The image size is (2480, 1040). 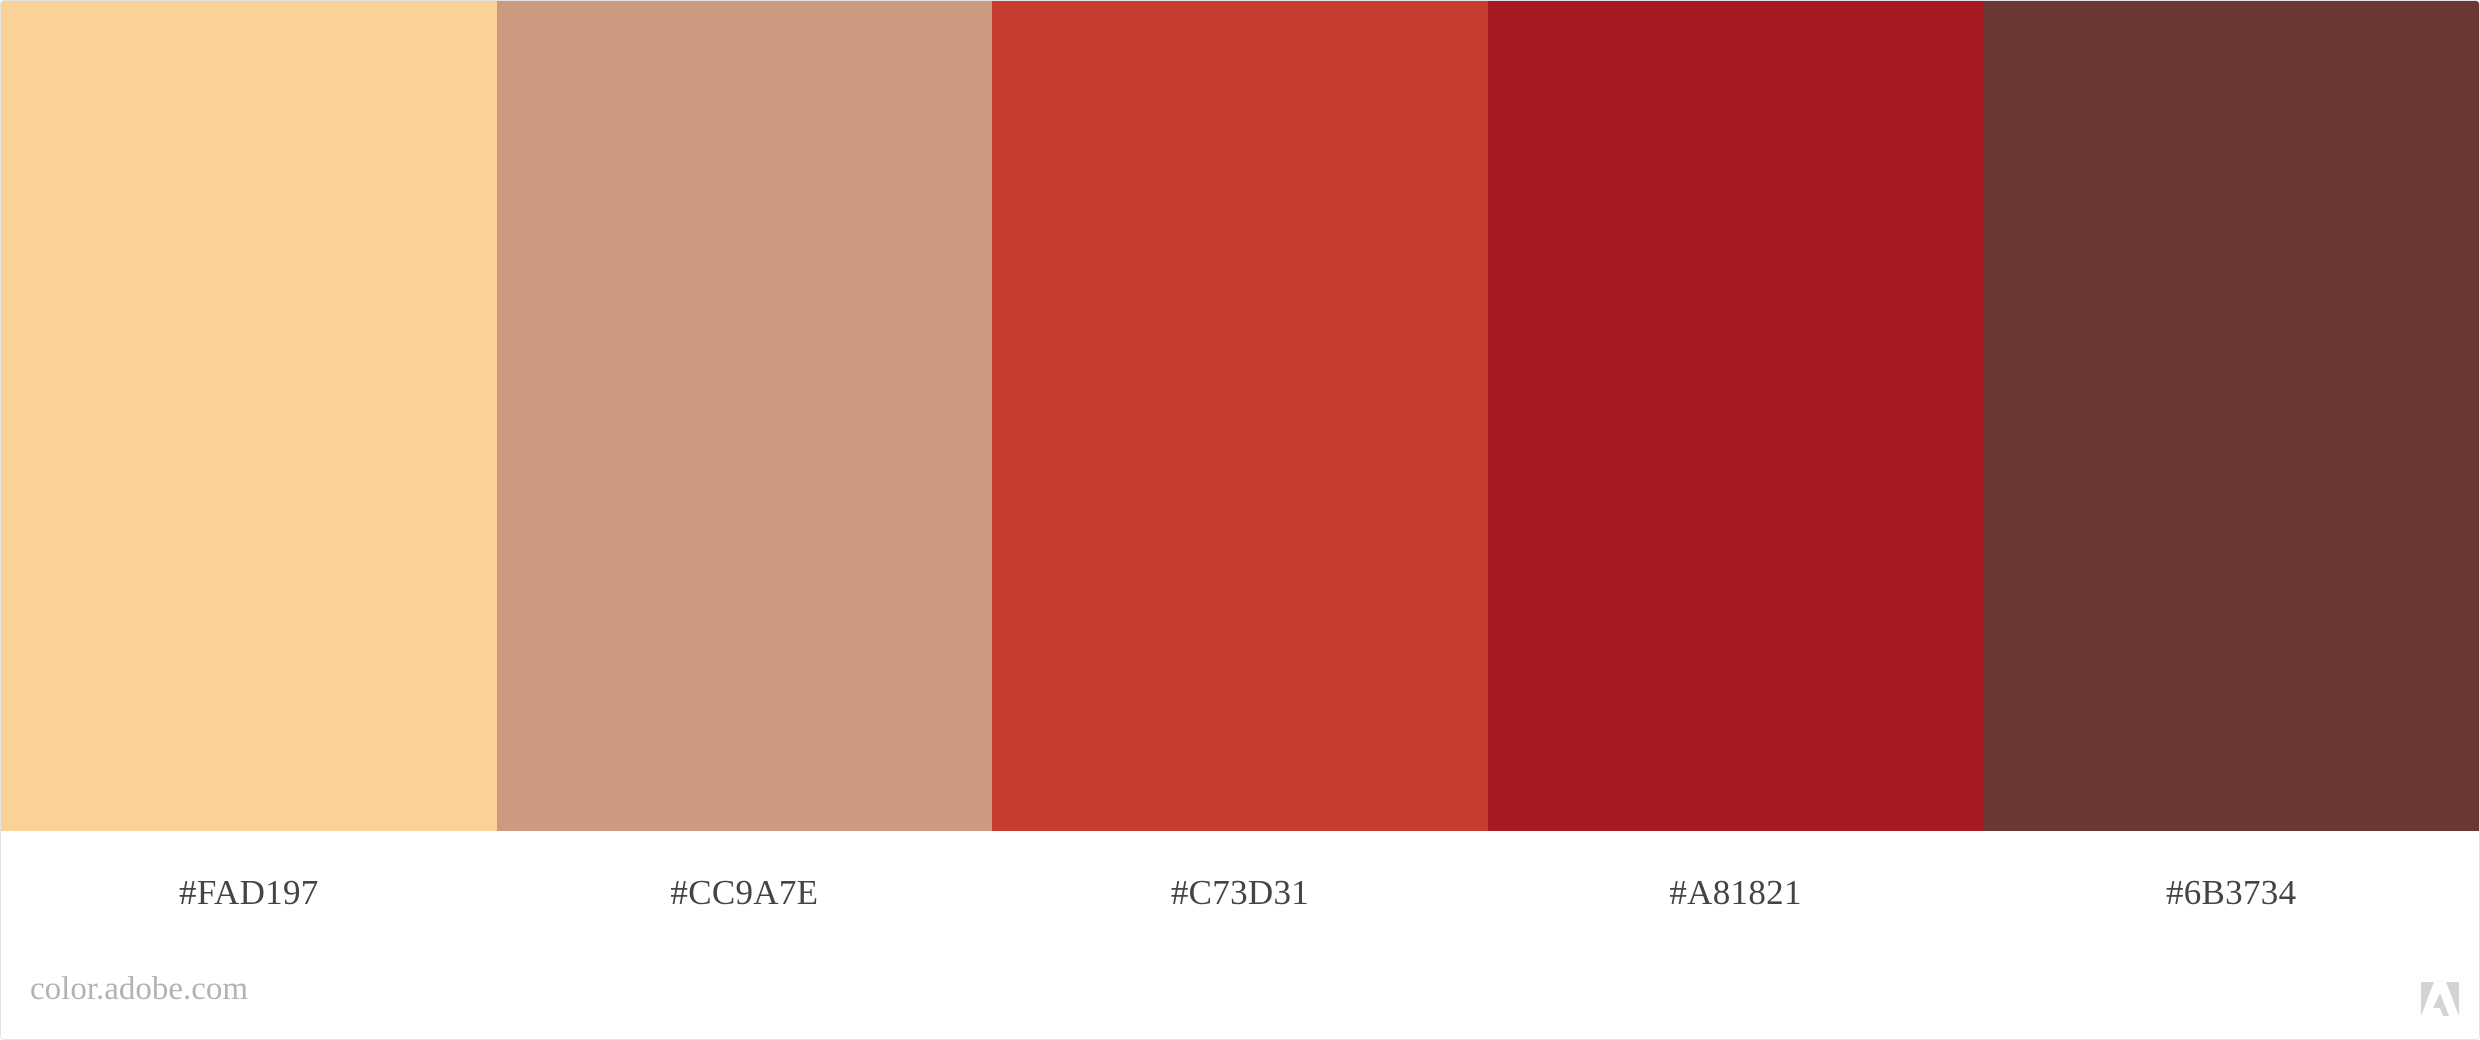 What do you see at coordinates (744, 892) in the screenshot?
I see `hex-label-2: #CC9A7E` at bounding box center [744, 892].